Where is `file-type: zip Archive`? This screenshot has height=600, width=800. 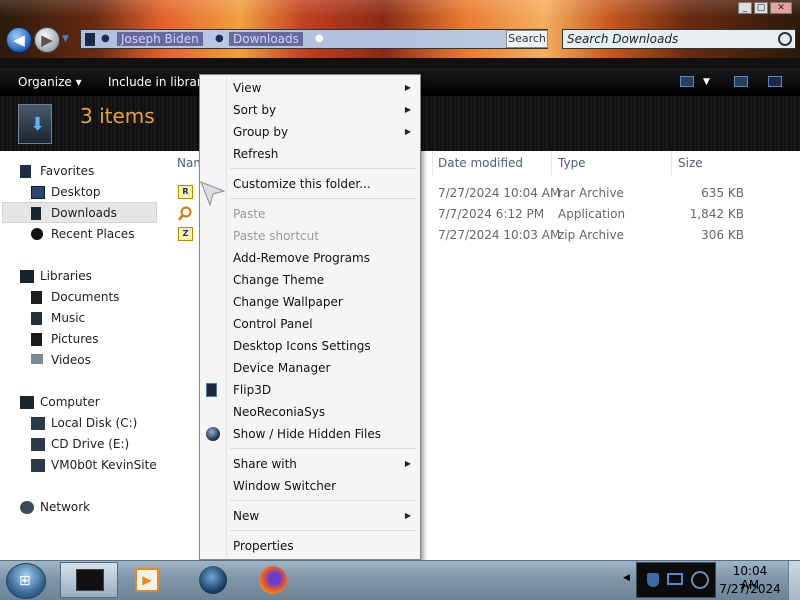 file-type: zip Archive is located at coordinates (591, 235).